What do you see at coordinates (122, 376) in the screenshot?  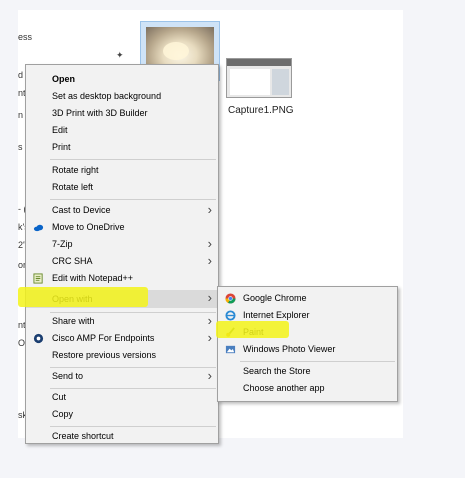 I see `menu-item-send-to: Send to ›` at bounding box center [122, 376].